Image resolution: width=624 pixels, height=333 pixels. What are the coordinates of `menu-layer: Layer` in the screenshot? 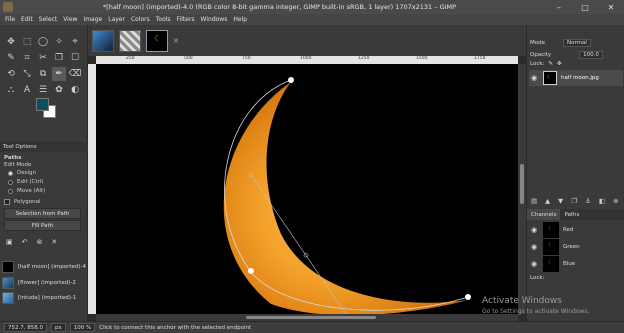 It's located at (116, 19).